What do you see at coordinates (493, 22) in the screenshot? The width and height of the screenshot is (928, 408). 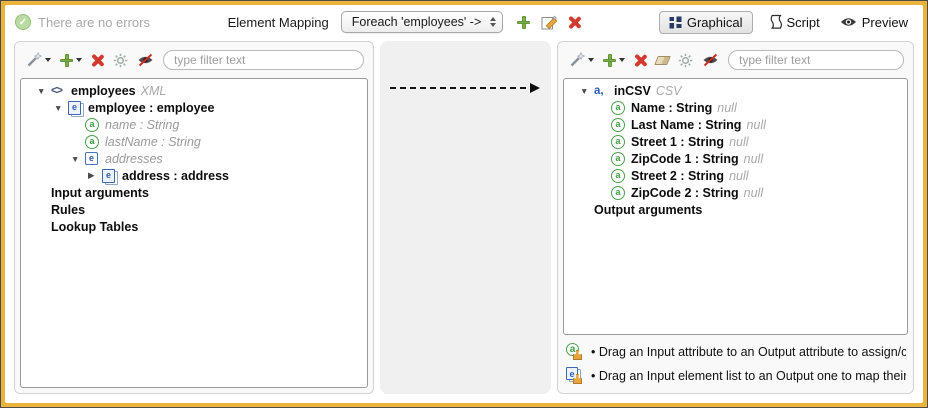 I see `select-arrows-icon` at bounding box center [493, 22].